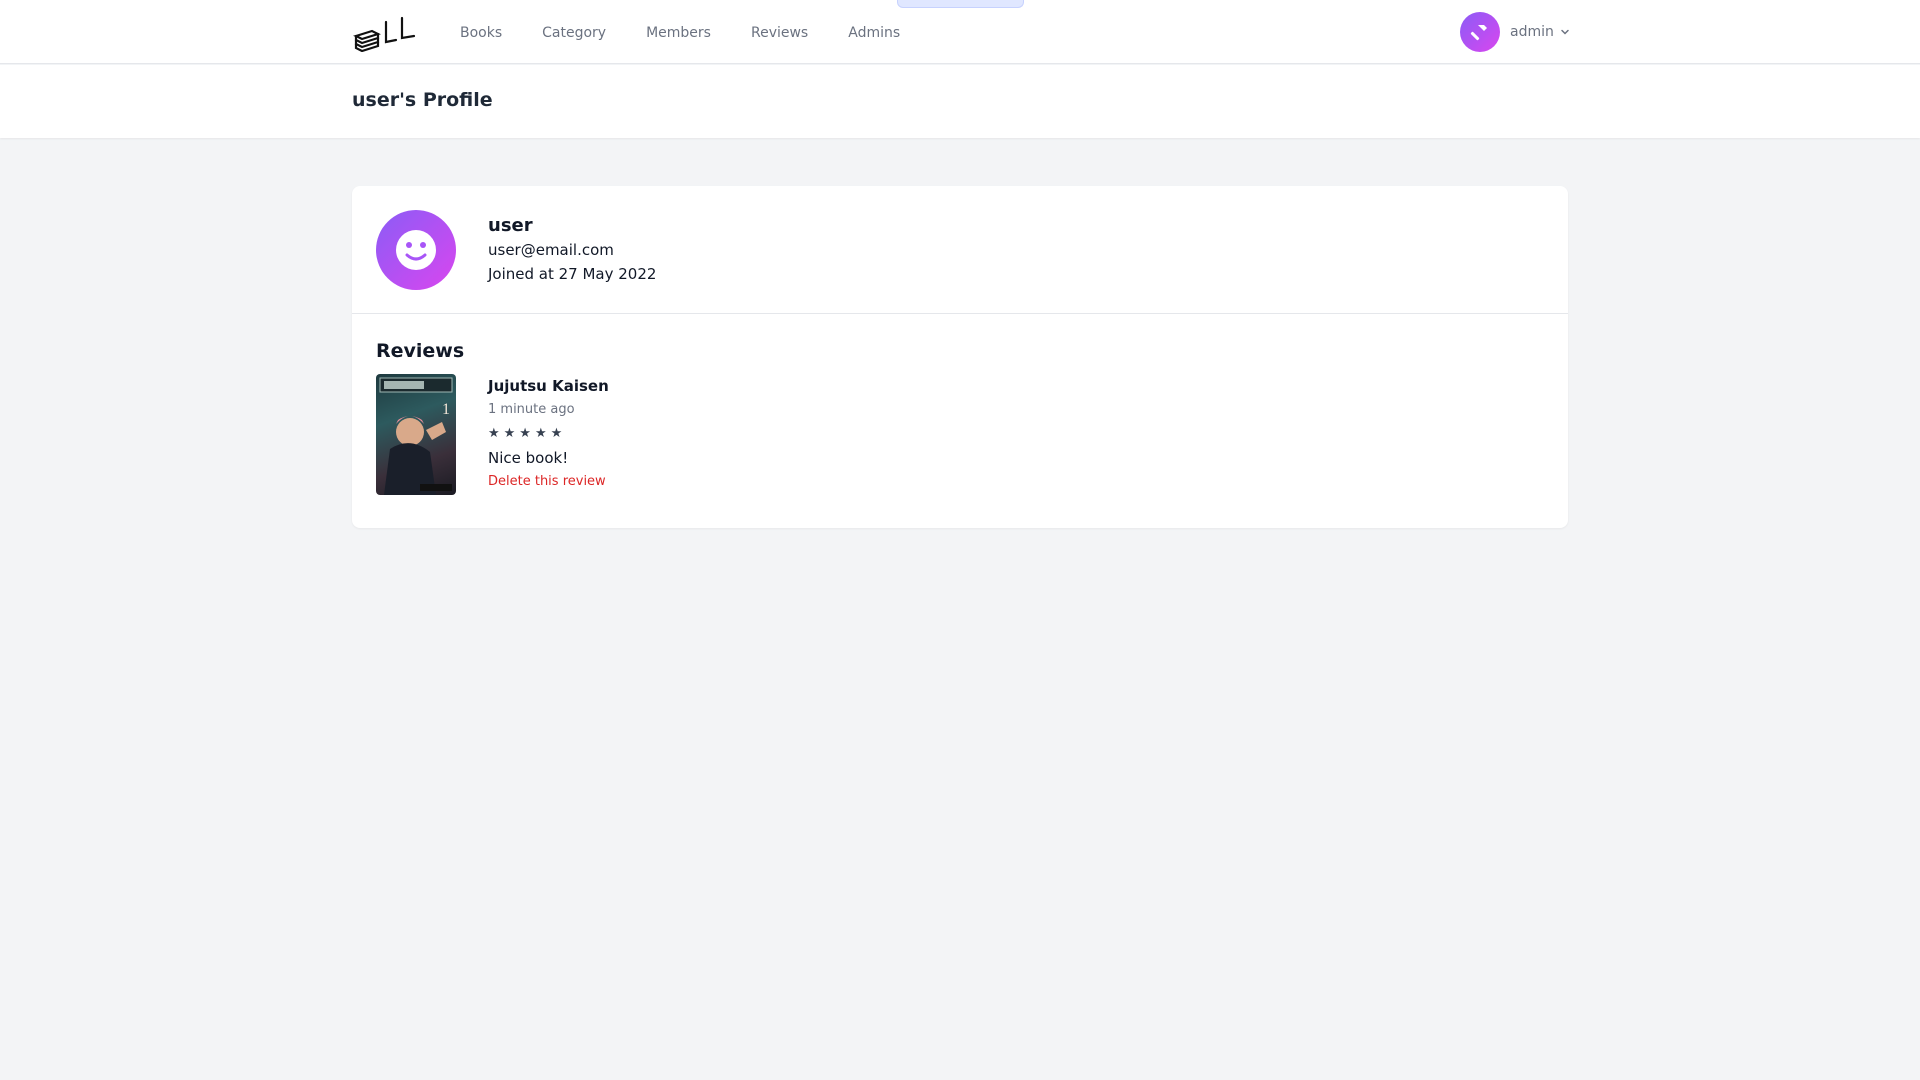 This screenshot has width=1920, height=1080. Describe the element at coordinates (1532, 32) in the screenshot. I see `user-name: admin` at that location.